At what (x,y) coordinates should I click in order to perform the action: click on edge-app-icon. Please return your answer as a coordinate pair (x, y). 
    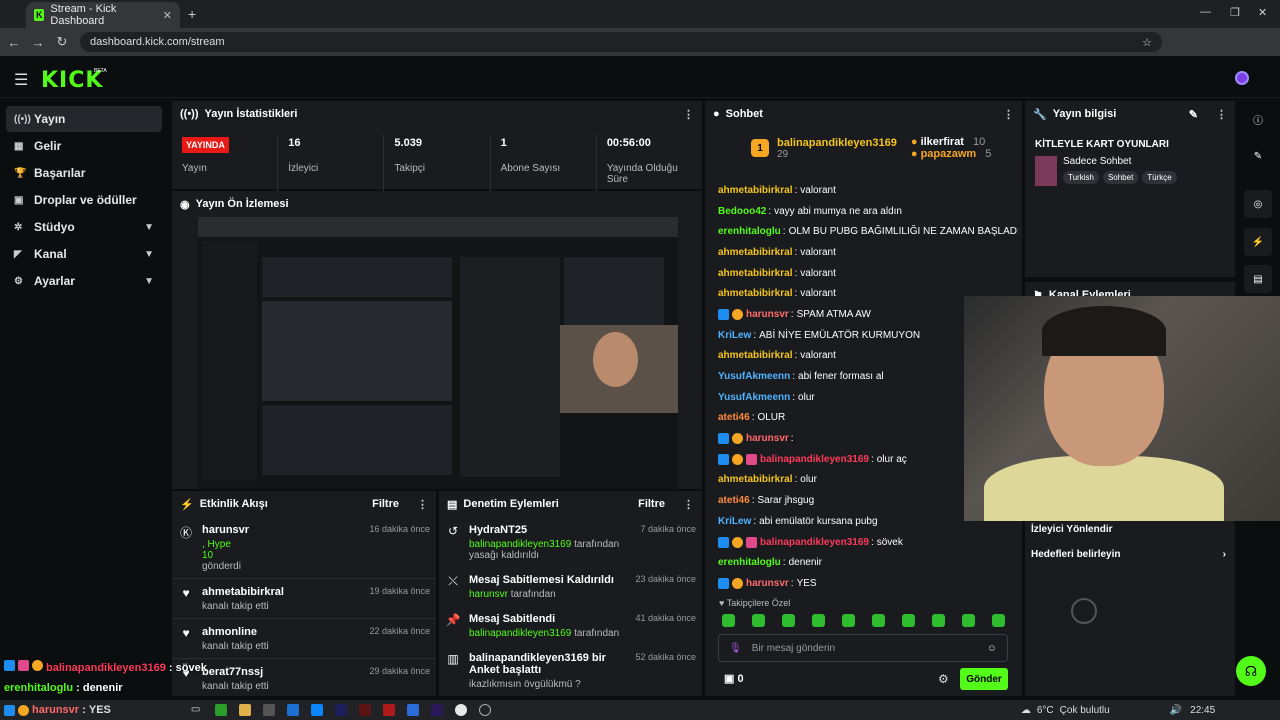
    Looking at the image, I should click on (316, 710).